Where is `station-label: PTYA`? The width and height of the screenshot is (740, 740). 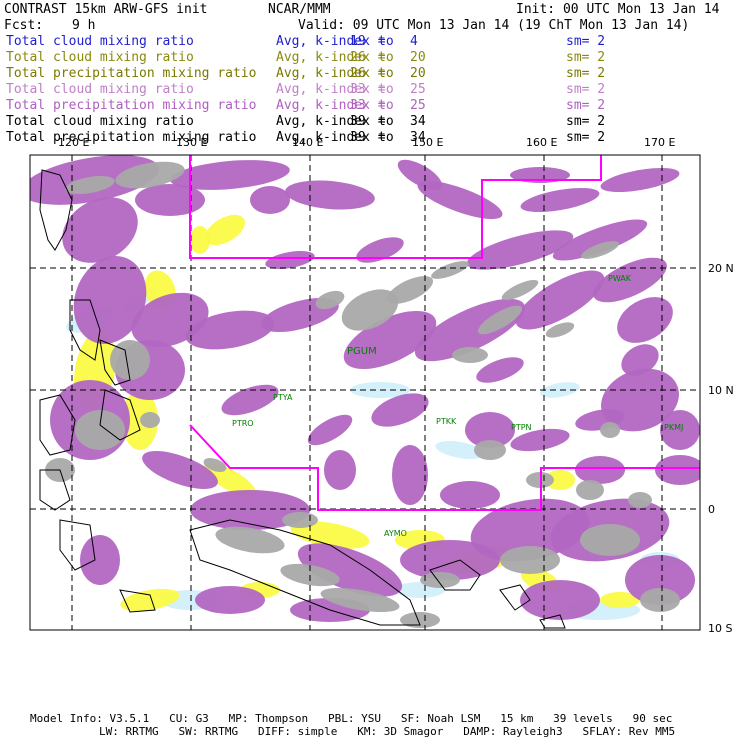
station-label: PTYA is located at coordinates (283, 397).